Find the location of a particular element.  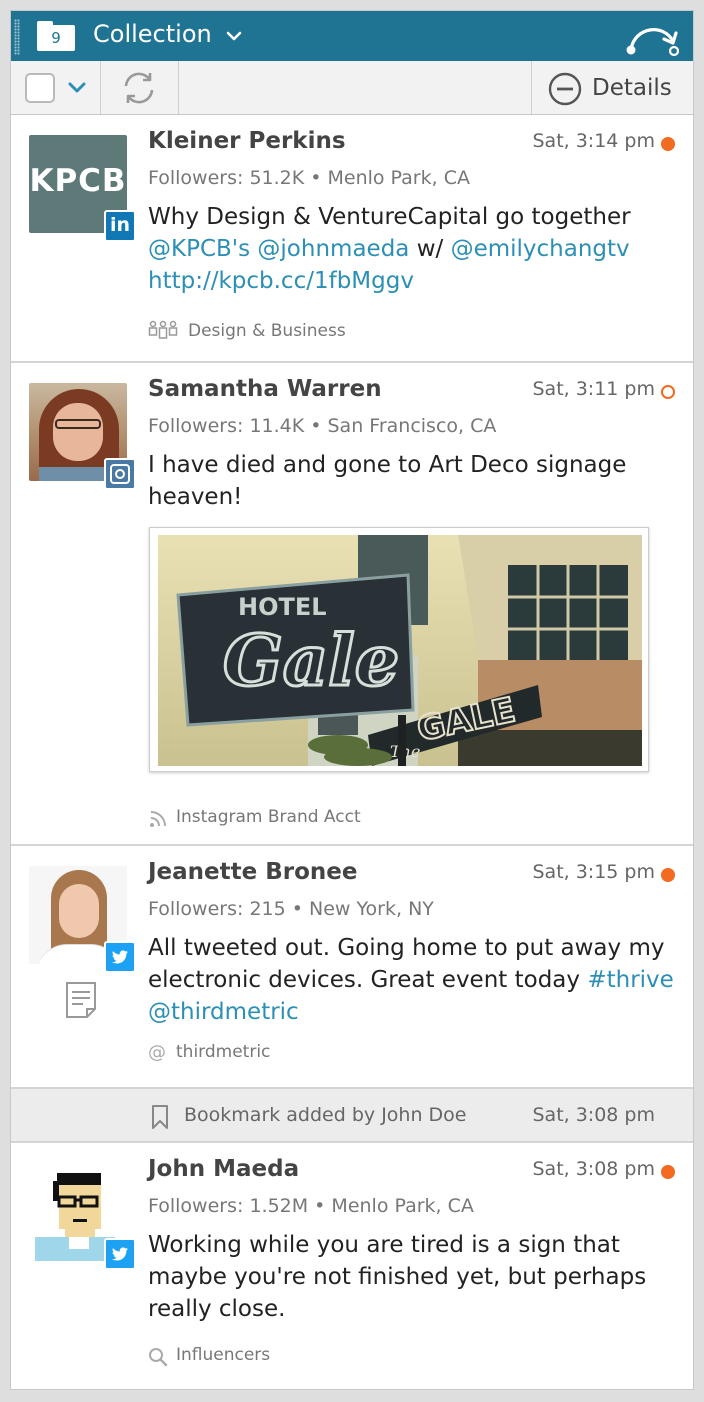

collection-count: 9 is located at coordinates (56, 38).